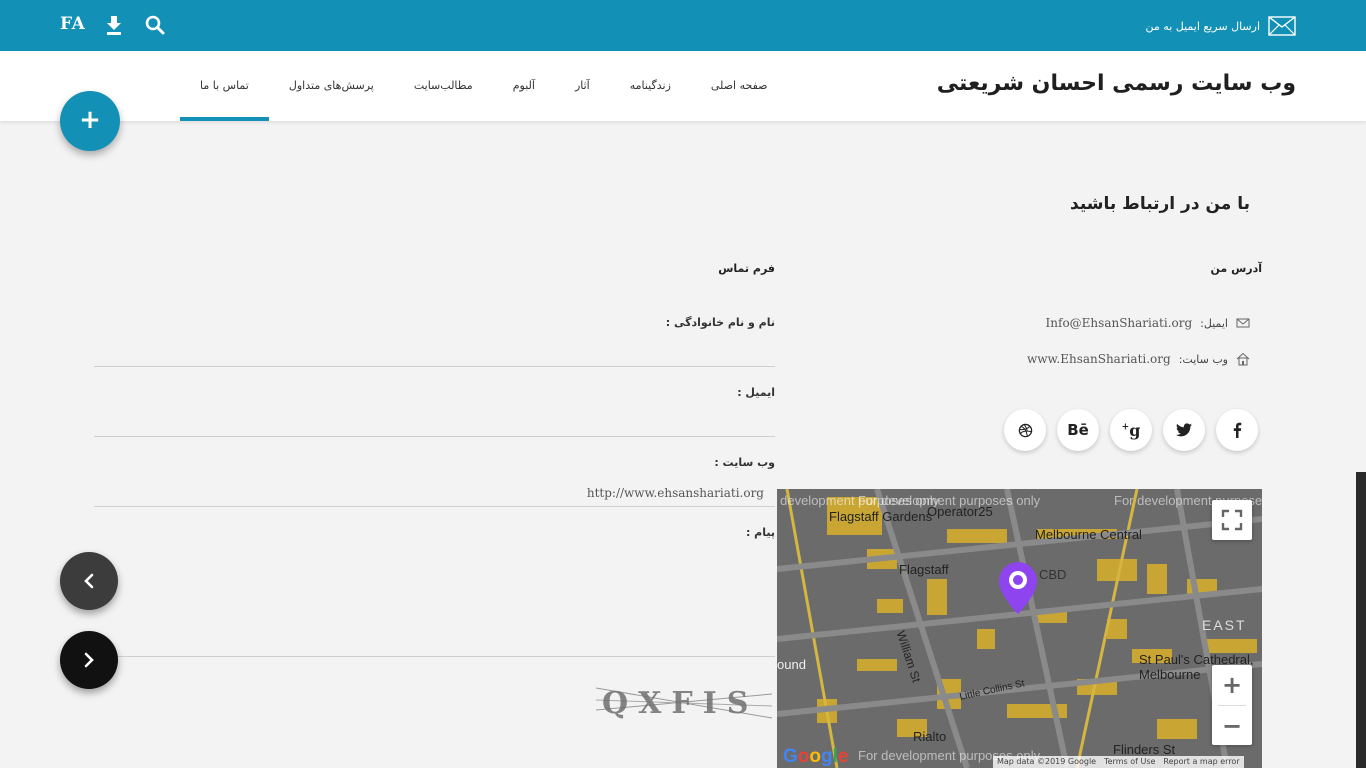 The width and height of the screenshot is (1366, 768). I want to click on social-links: g+ Bē, so click(1131, 430).